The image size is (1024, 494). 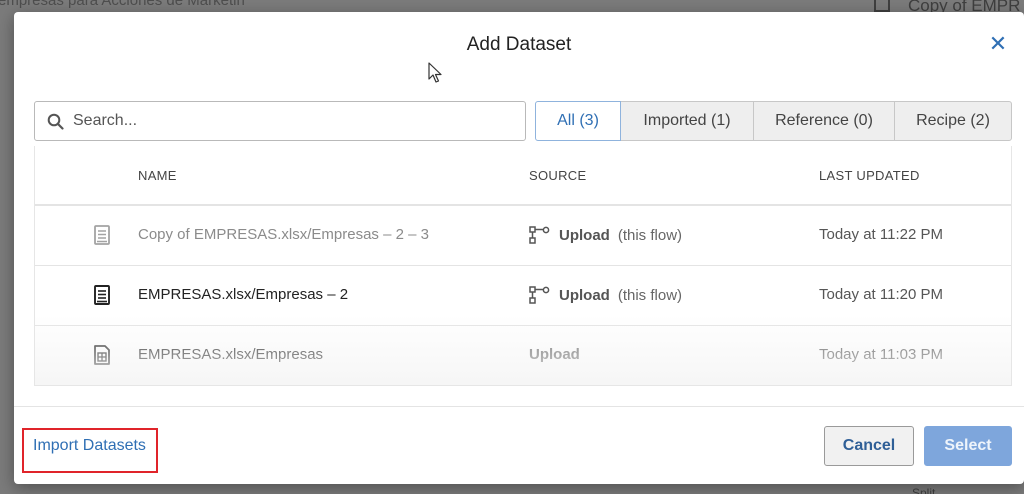 I want to click on cancel-button: Cancel, so click(x=869, y=446).